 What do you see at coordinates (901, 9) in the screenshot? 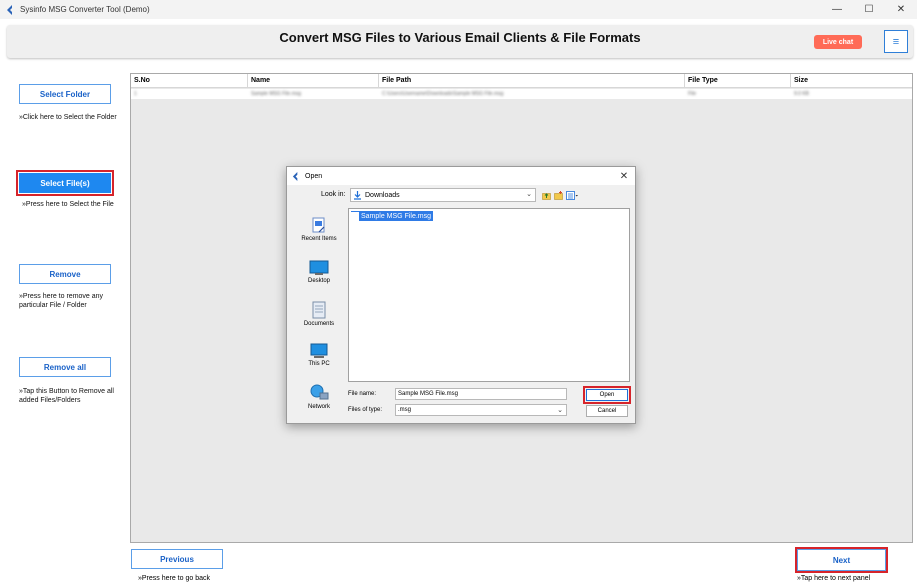
I see `close-button: ✕` at bounding box center [901, 9].